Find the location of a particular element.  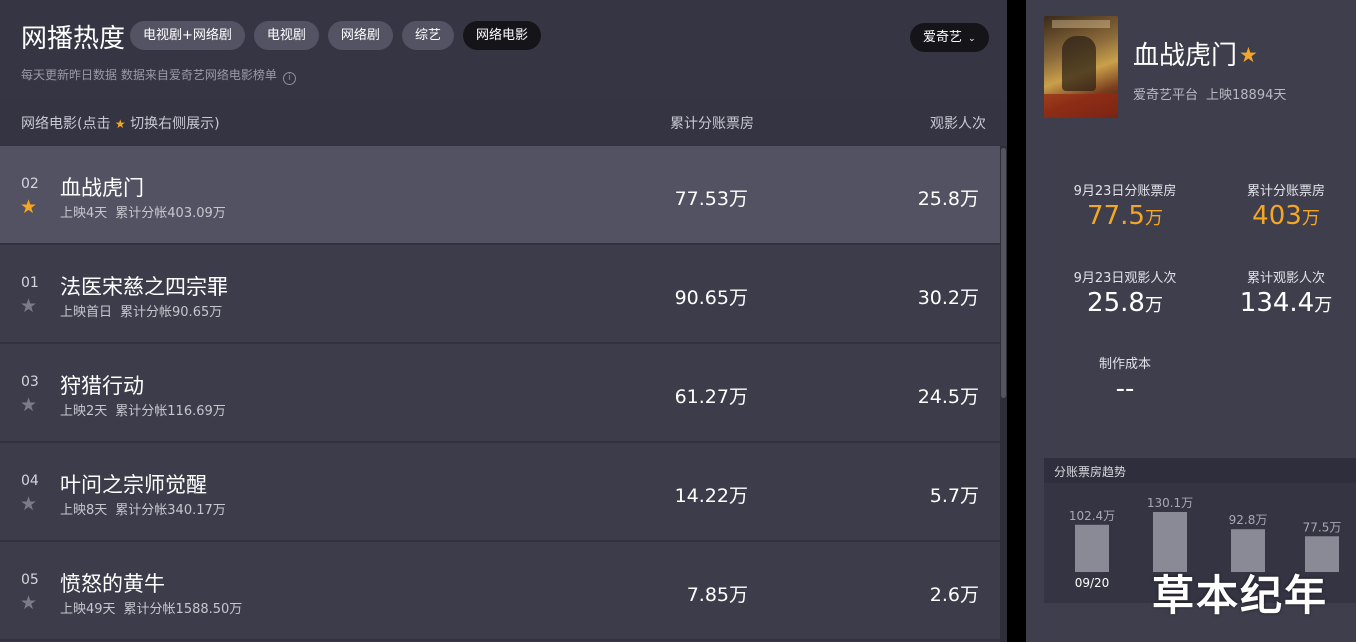

chevron-down-icon: ⌄ is located at coordinates (972, 39).